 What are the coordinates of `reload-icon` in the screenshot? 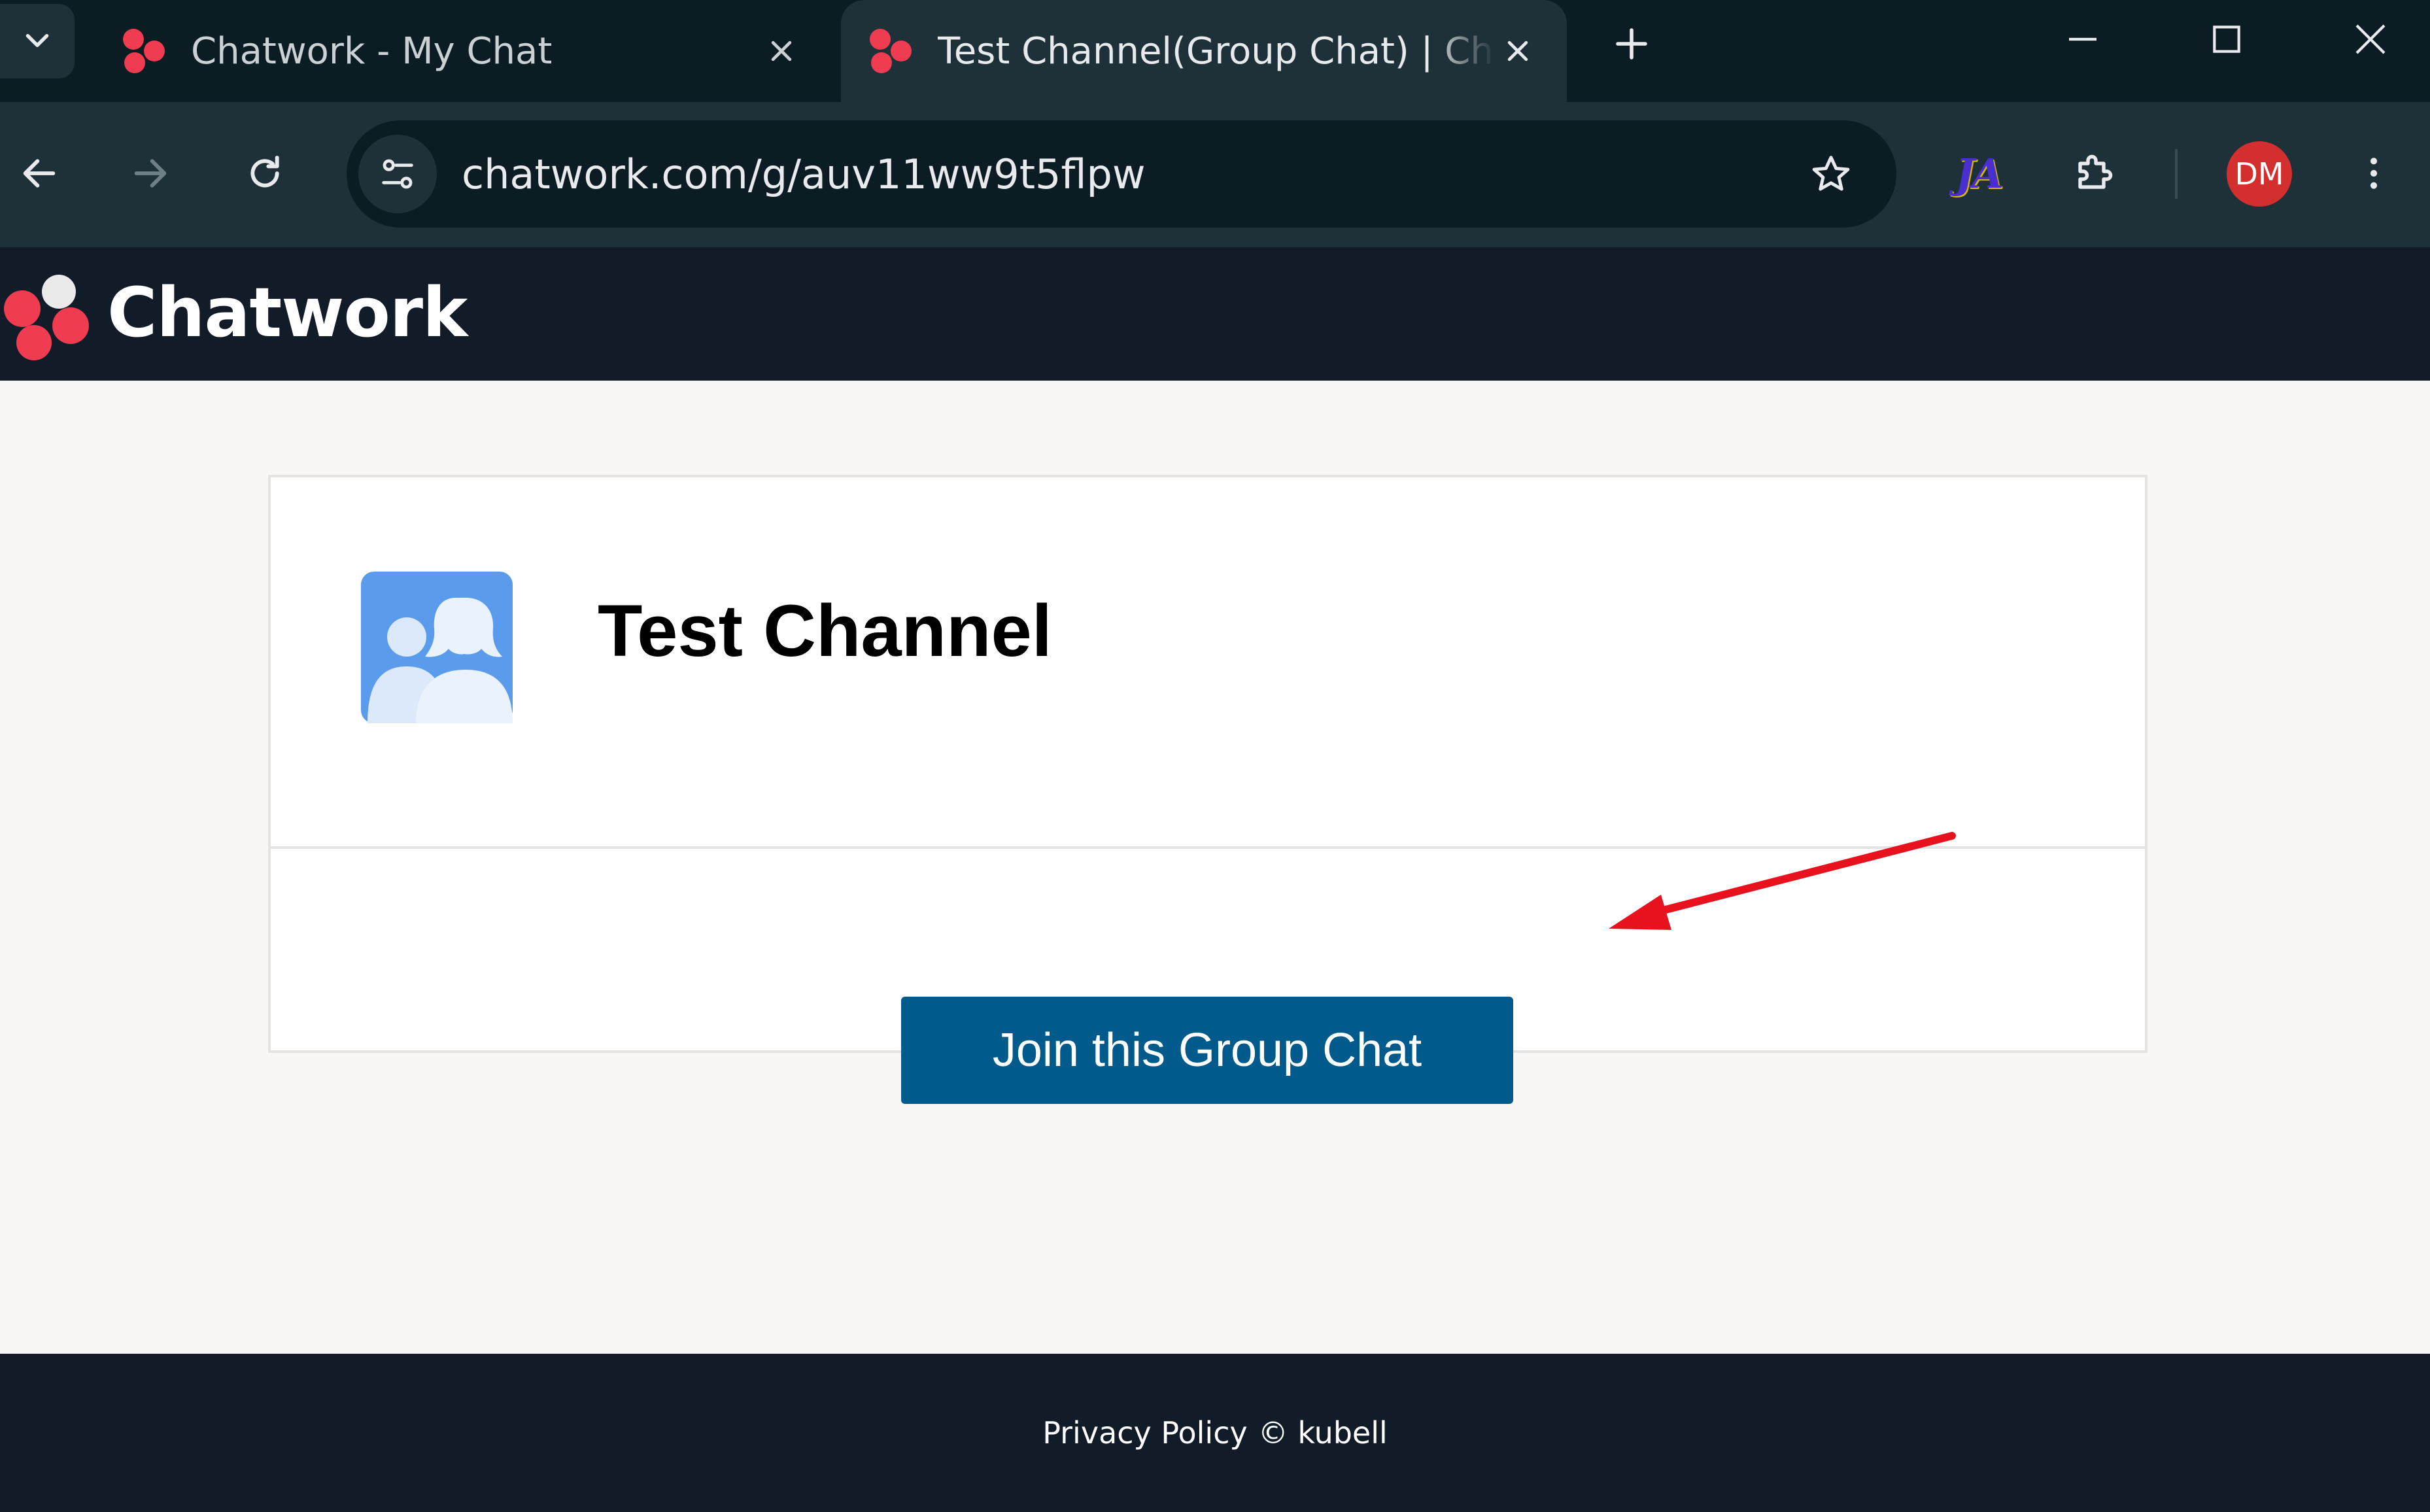 It's located at (264, 172).